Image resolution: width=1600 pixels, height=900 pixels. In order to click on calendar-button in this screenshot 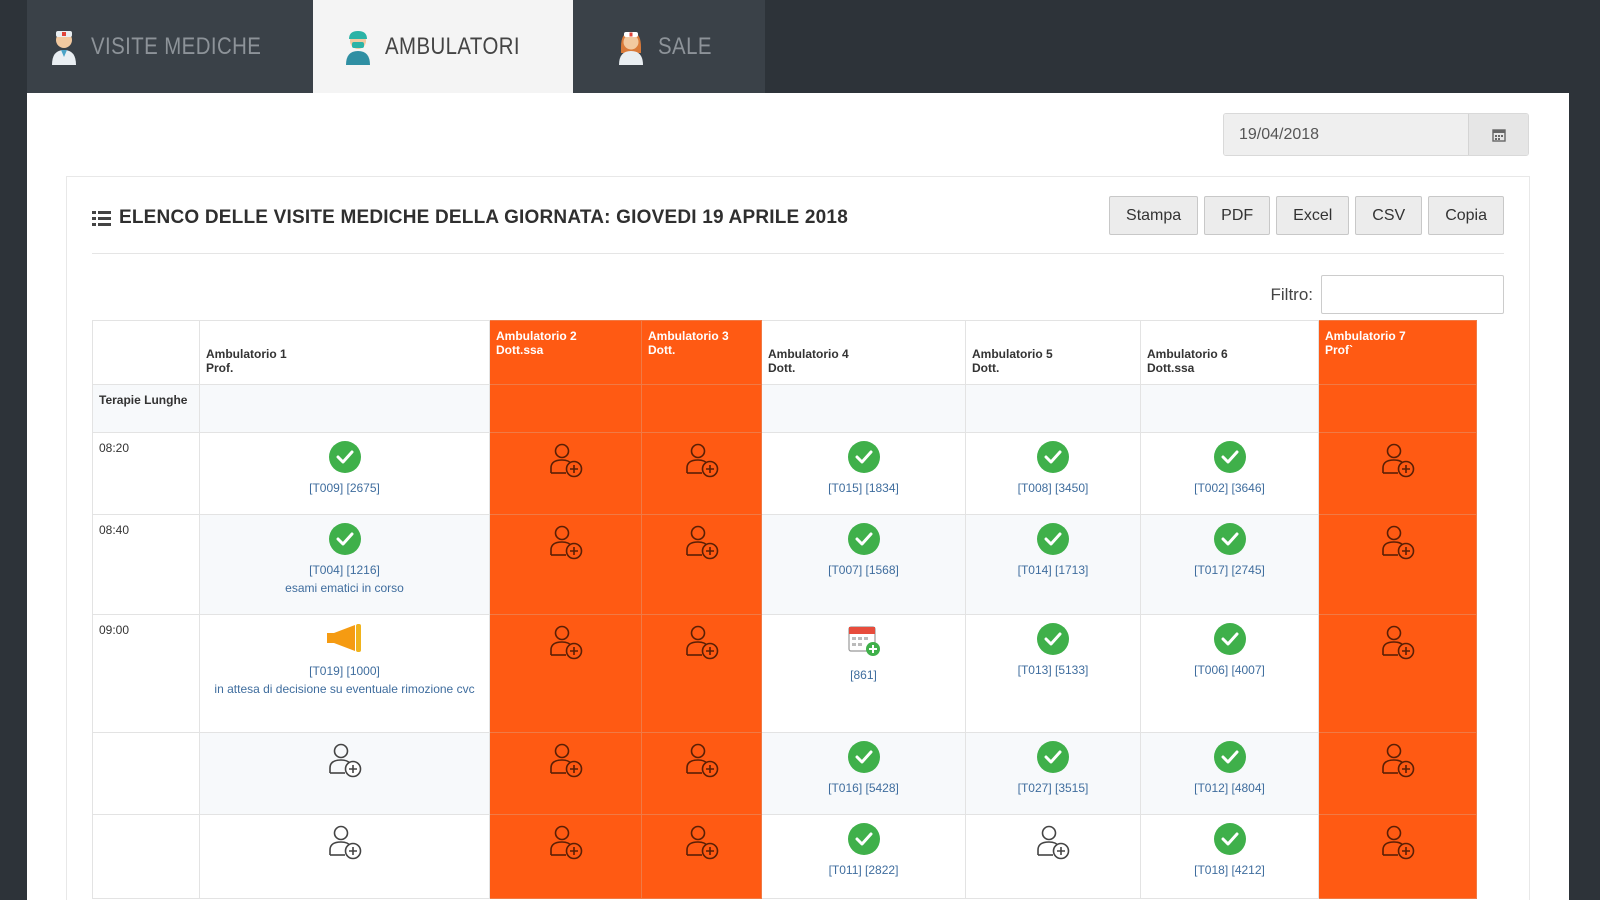, I will do `click(1498, 134)`.